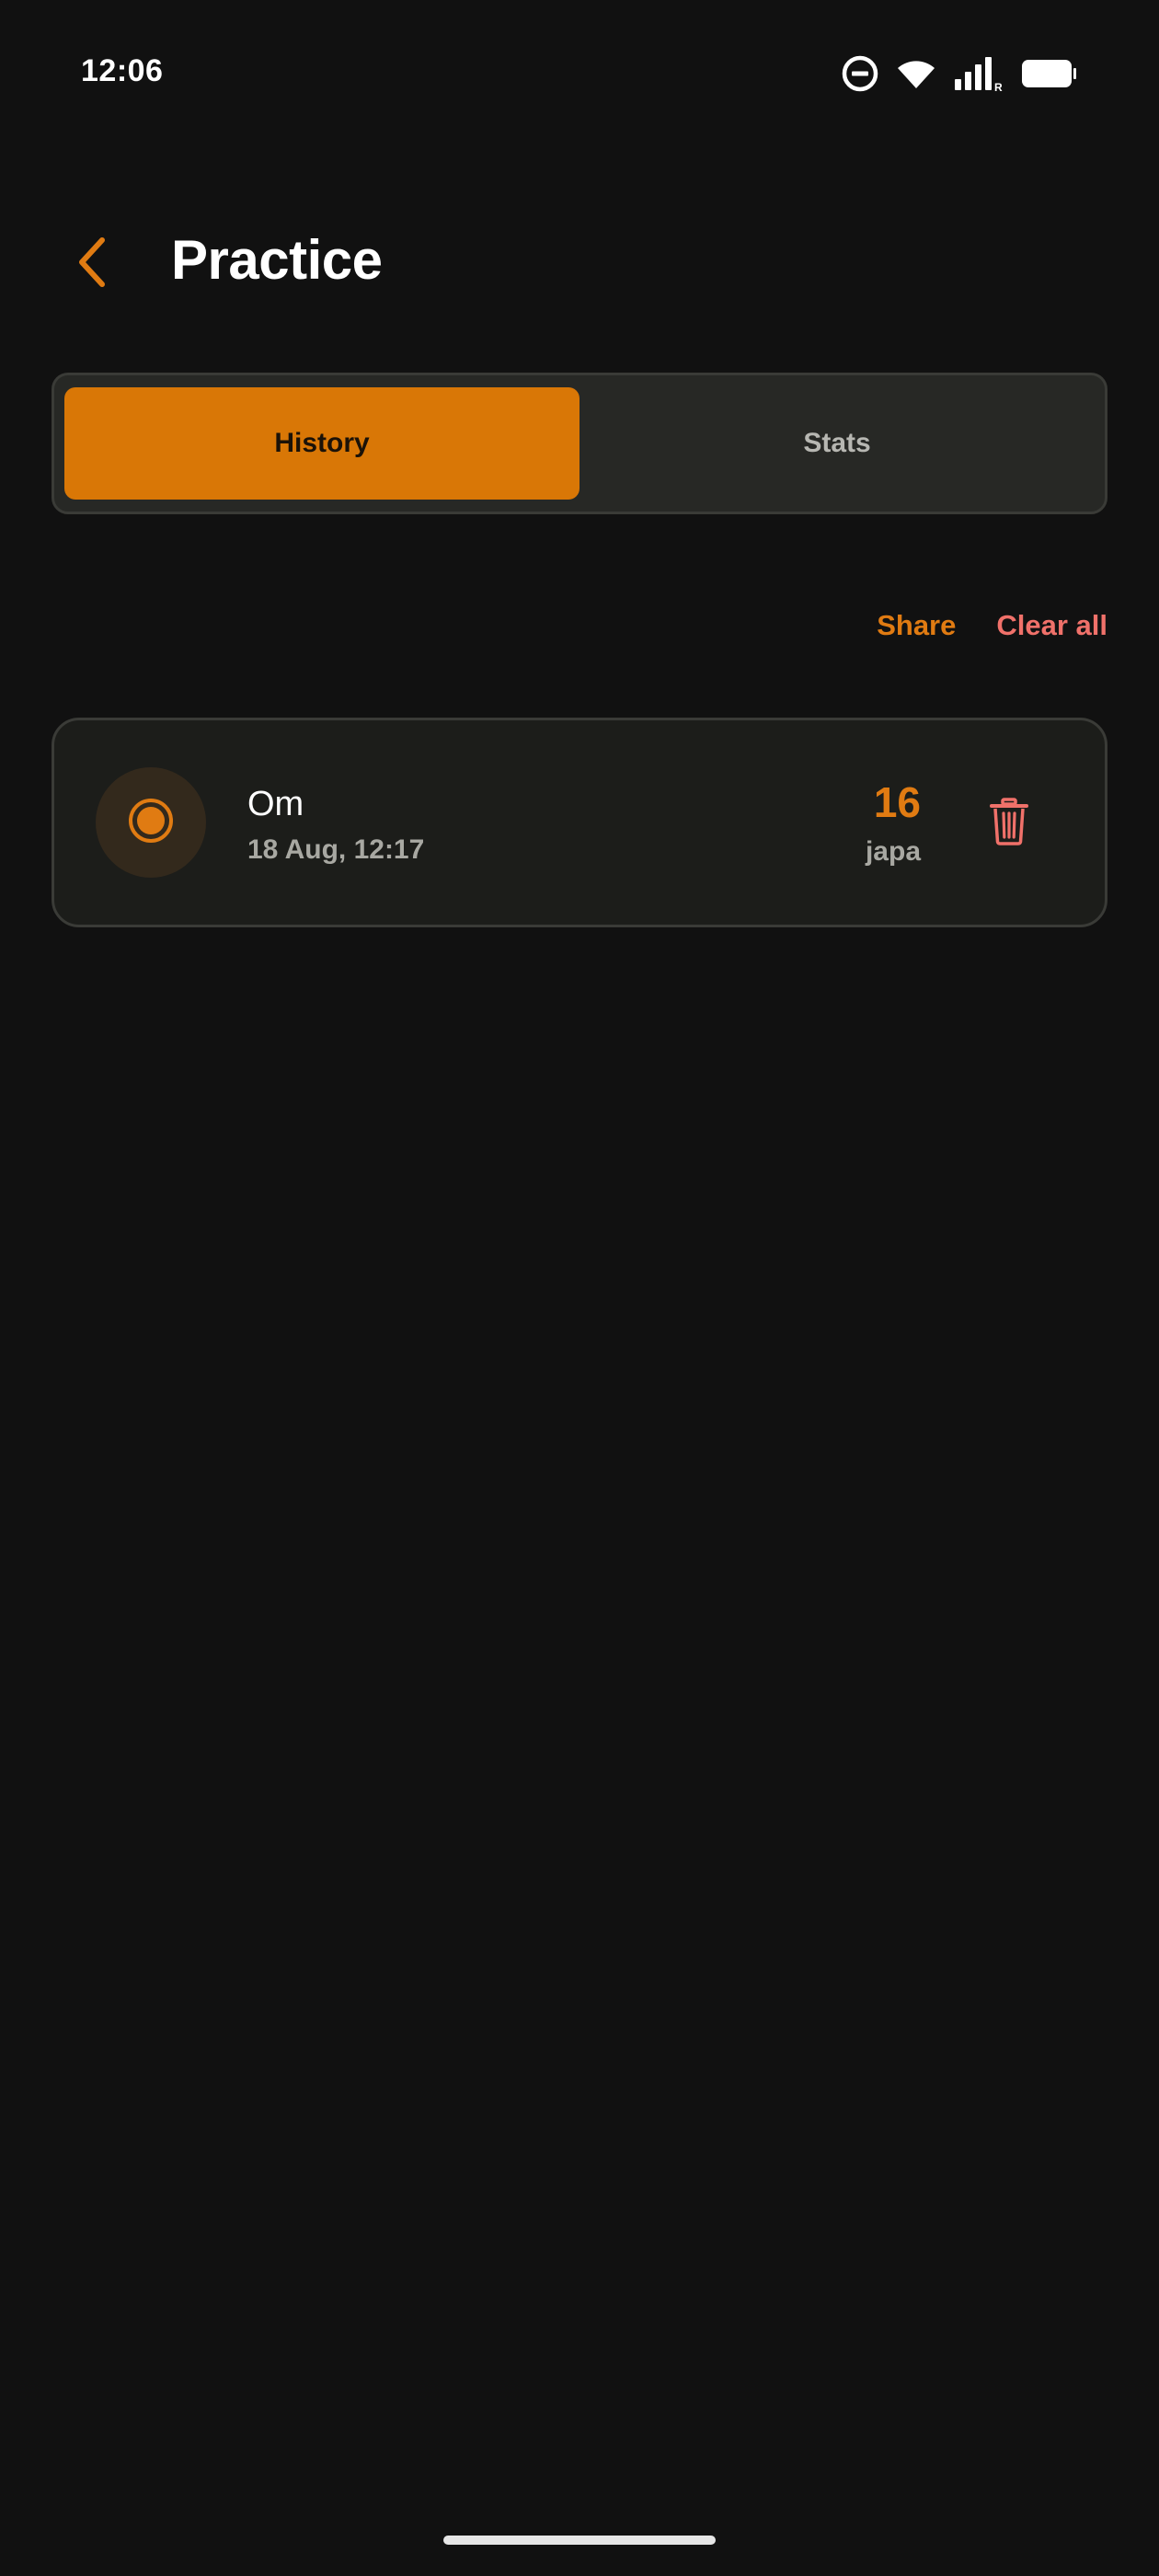 The width and height of the screenshot is (1159, 2576). Describe the element at coordinates (579, 73) in the screenshot. I see `status-bar: 12:06 R` at that location.